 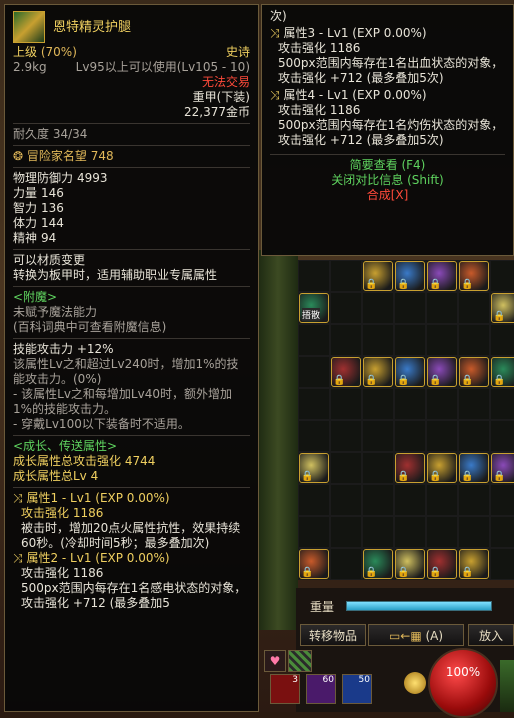 I want to click on quickslot-purple-potion: 60, so click(x=321, y=689).